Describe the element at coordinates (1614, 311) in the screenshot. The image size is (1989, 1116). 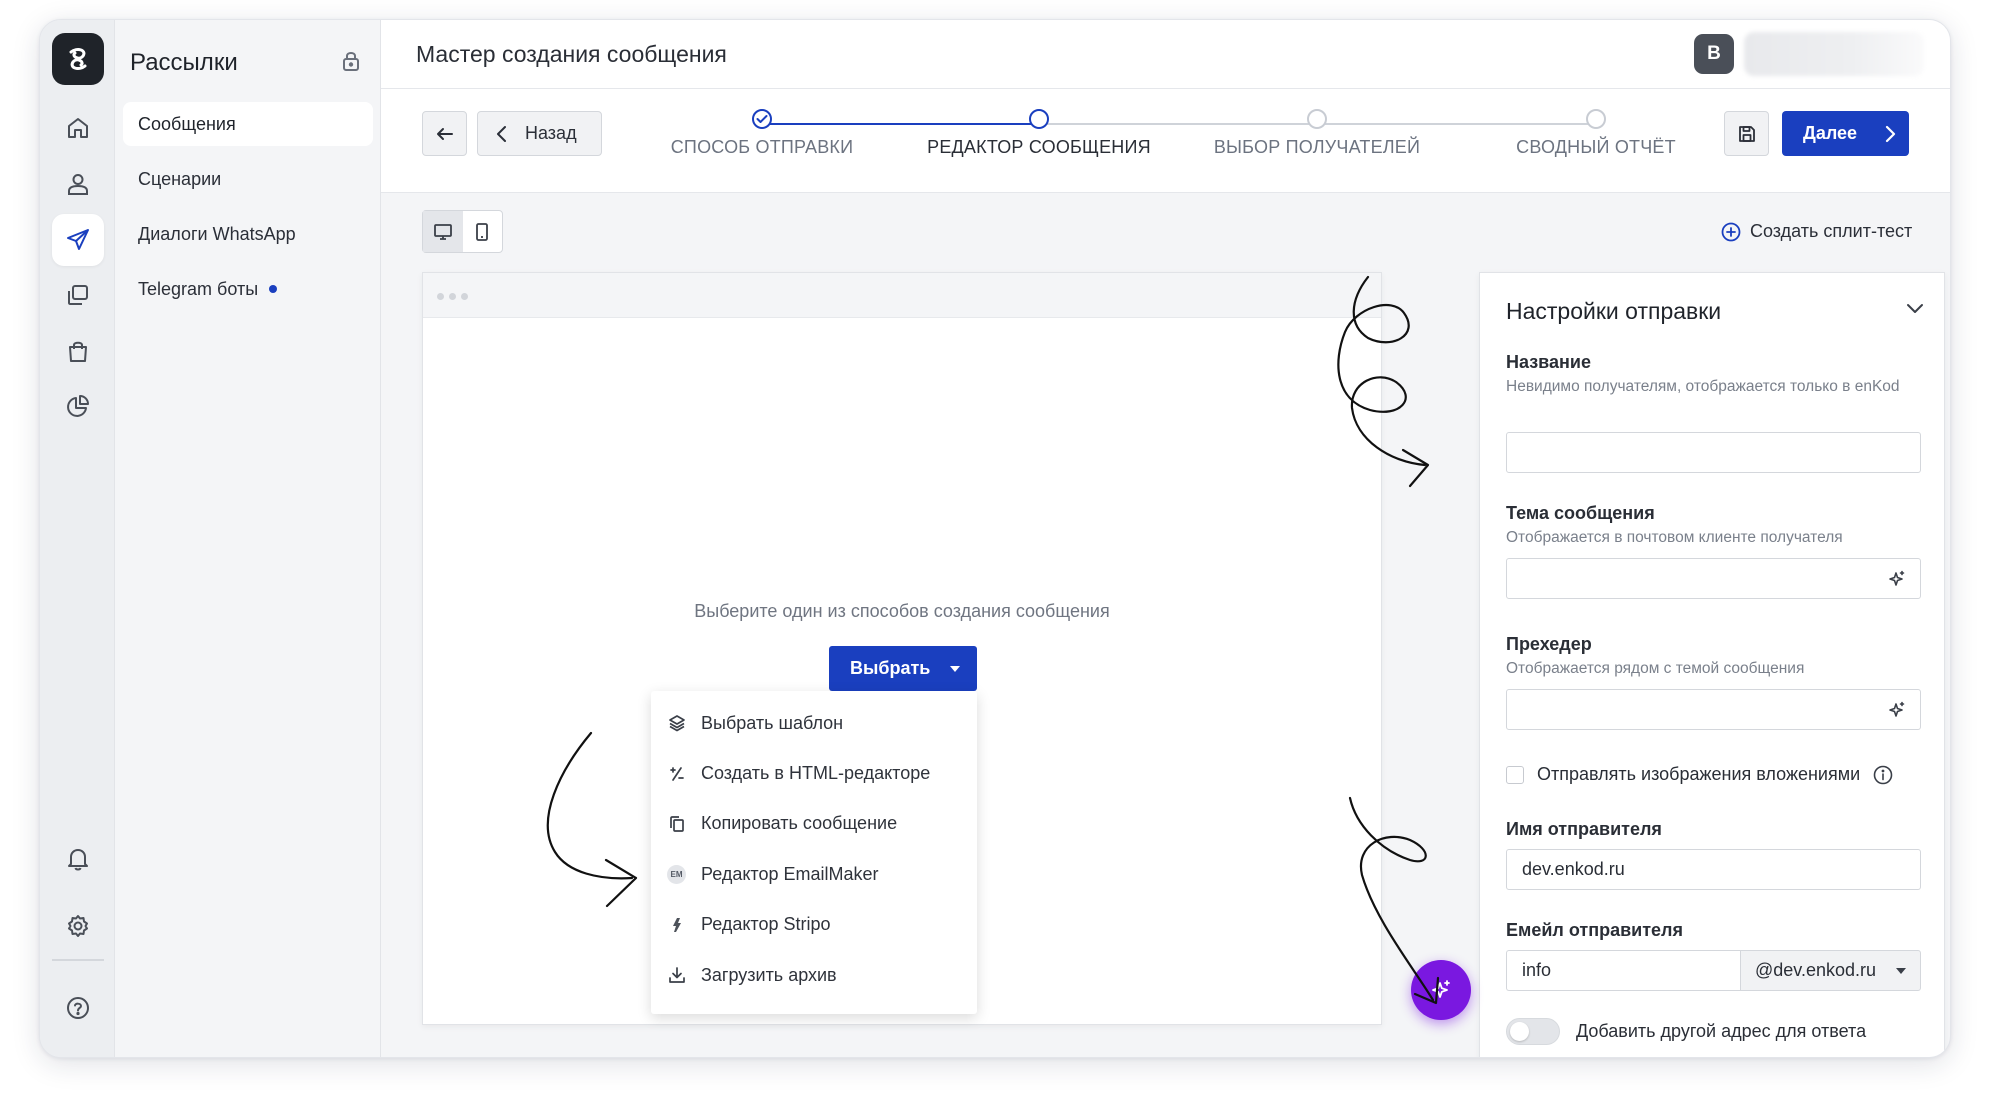
I see `settings-title: Настройки отправки` at that location.